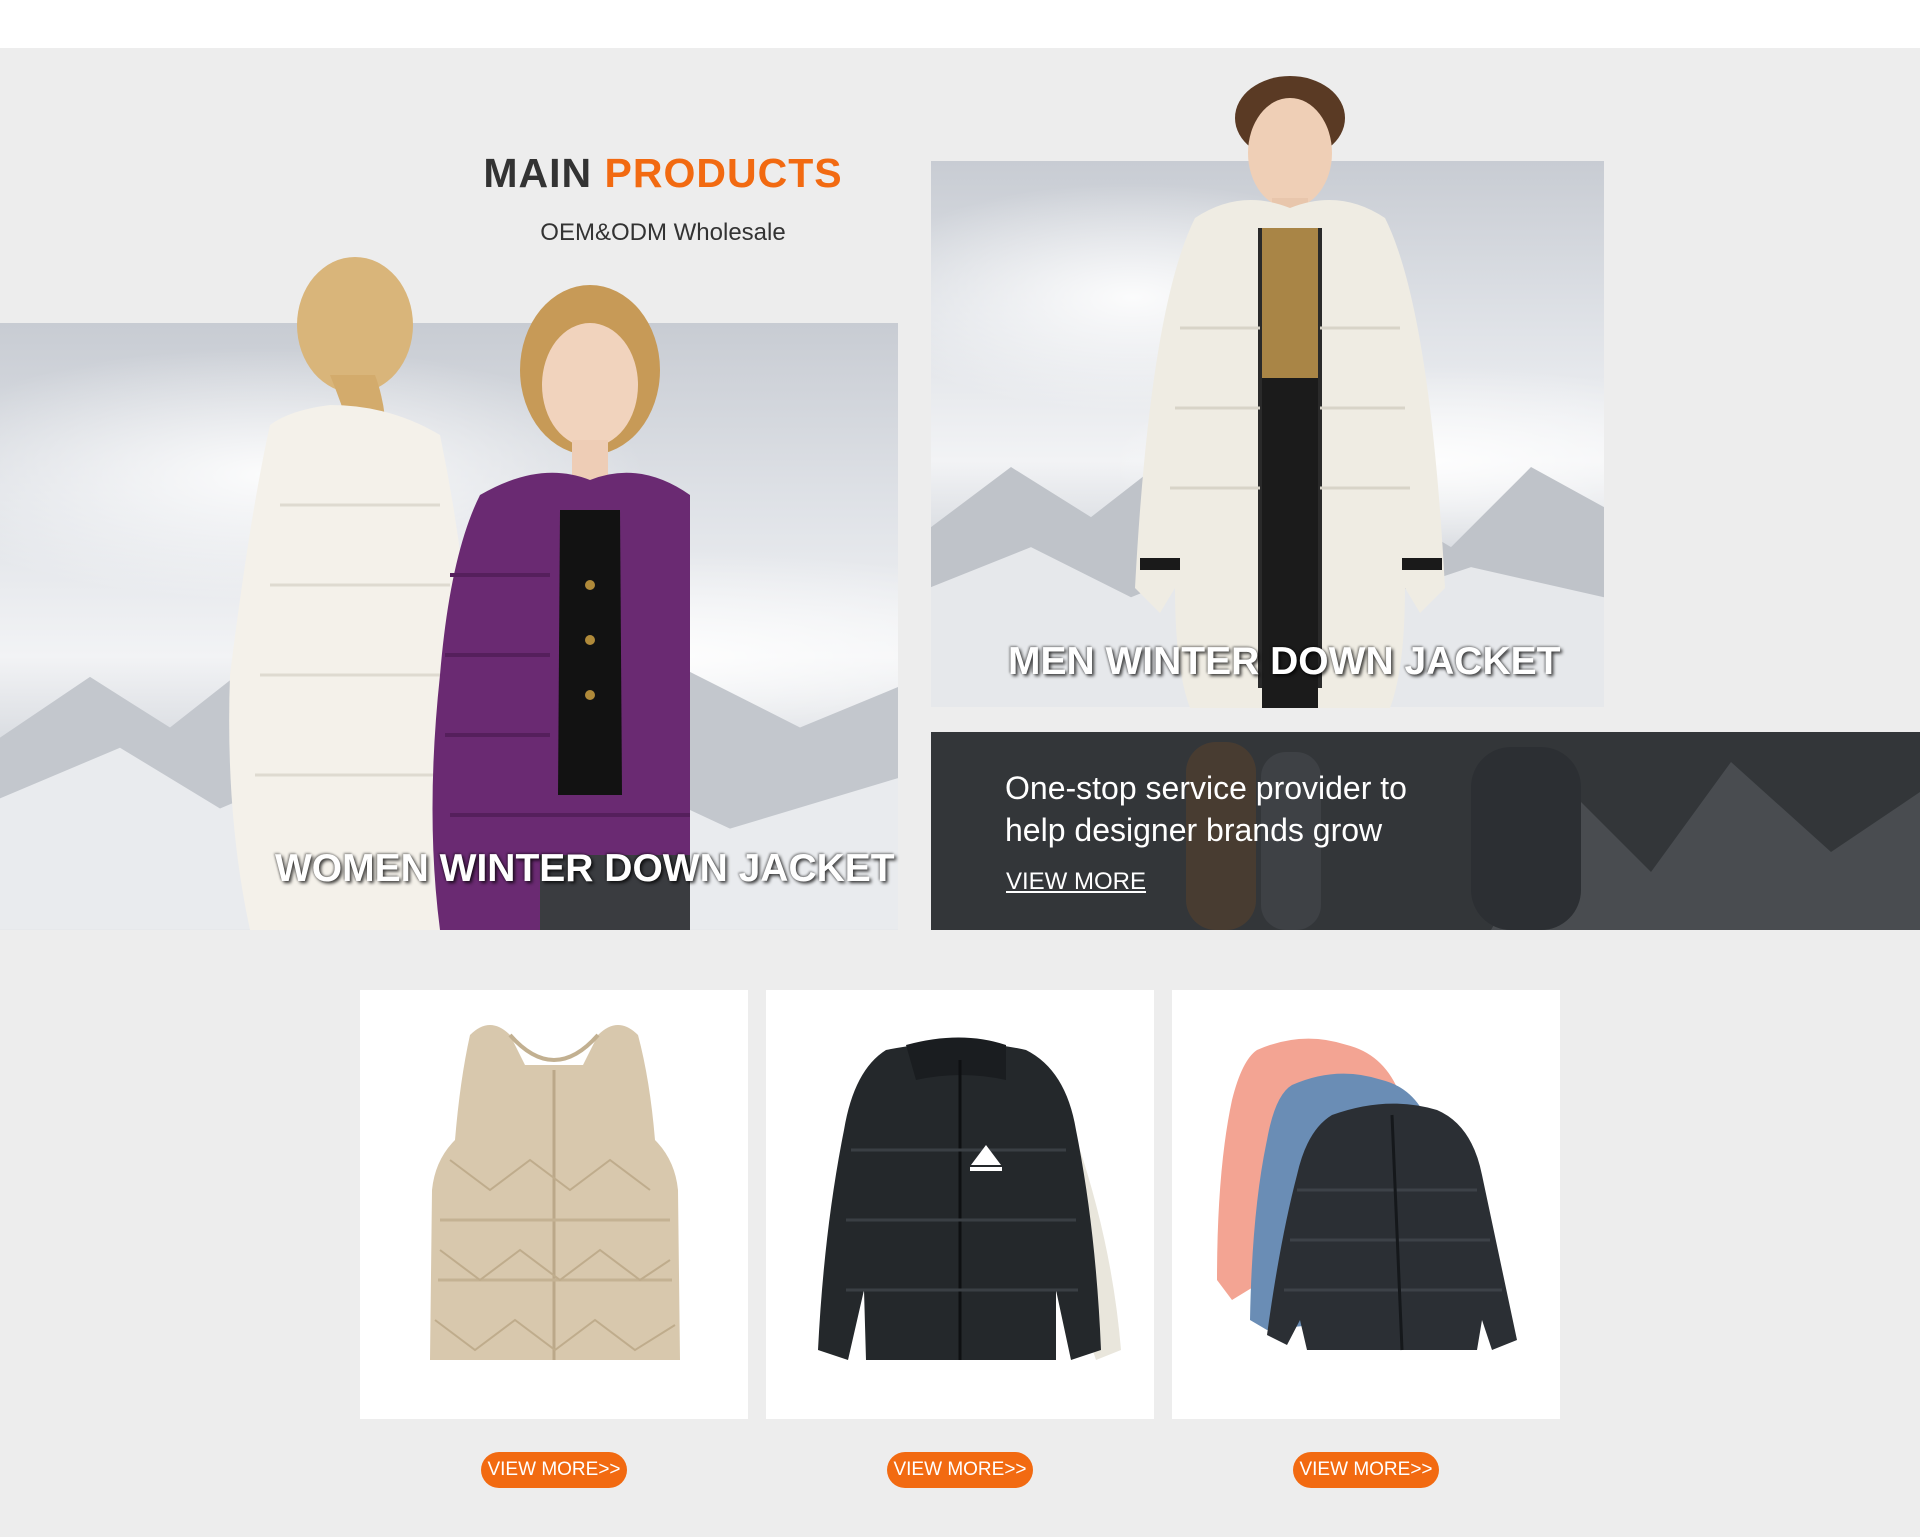 The image size is (1920, 1537). I want to click on view-more-button-vest: VIEW MORE>>, so click(554, 1470).